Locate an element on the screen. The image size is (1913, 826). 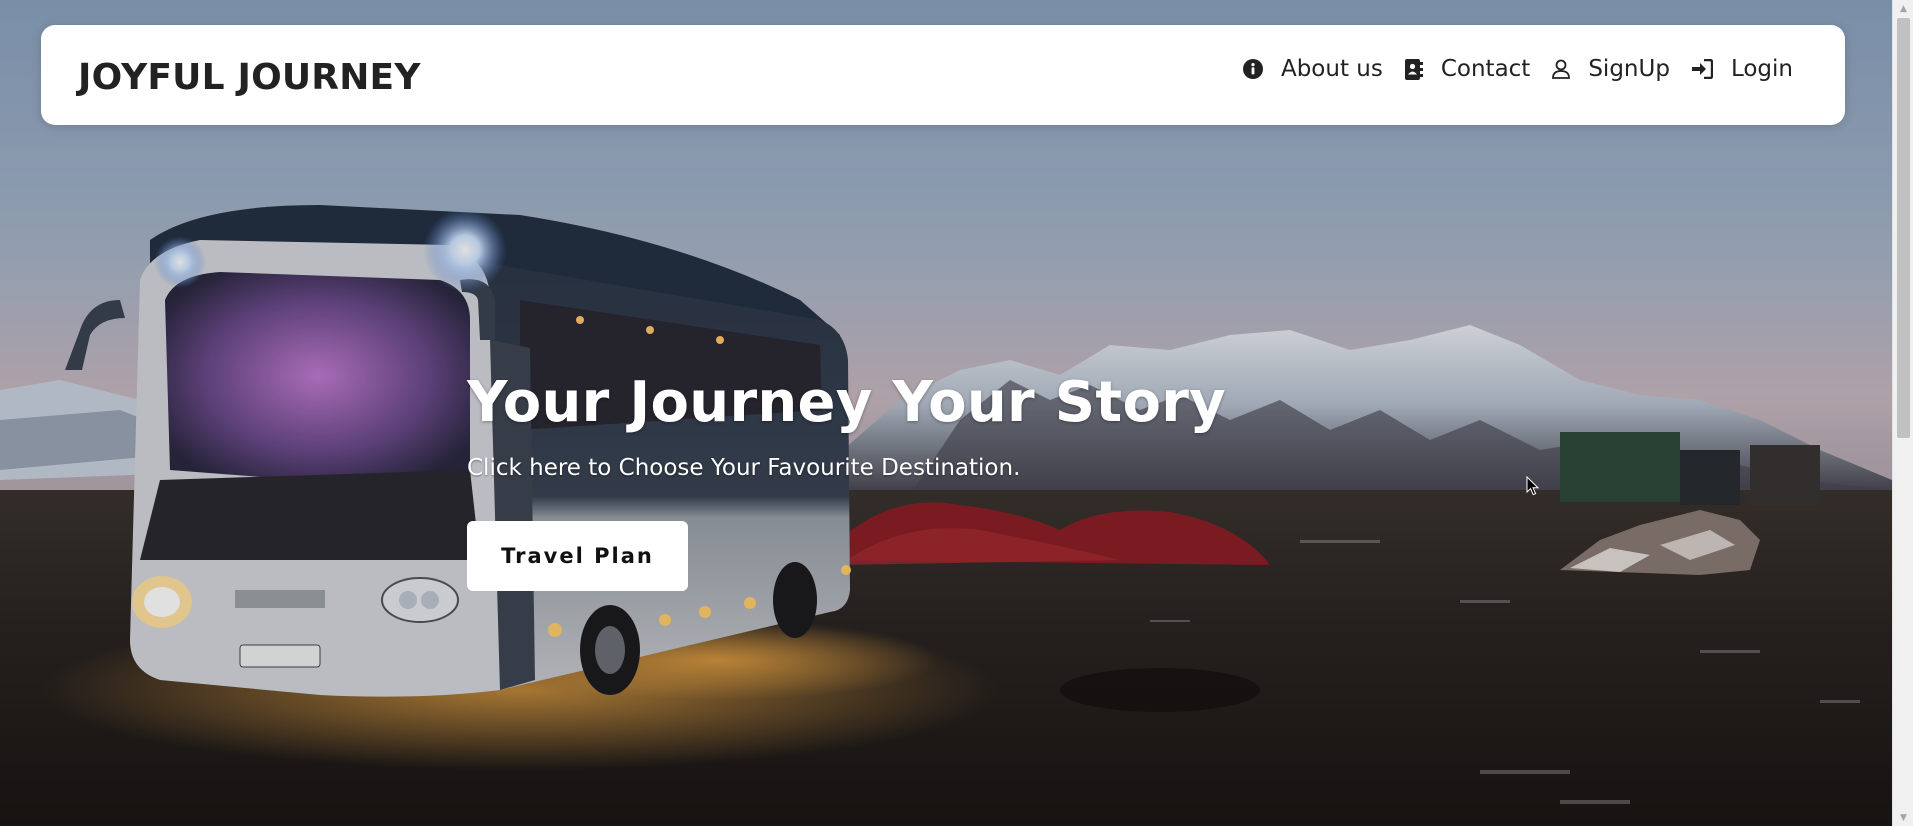
nav-login-label: Login is located at coordinates (1761, 69).